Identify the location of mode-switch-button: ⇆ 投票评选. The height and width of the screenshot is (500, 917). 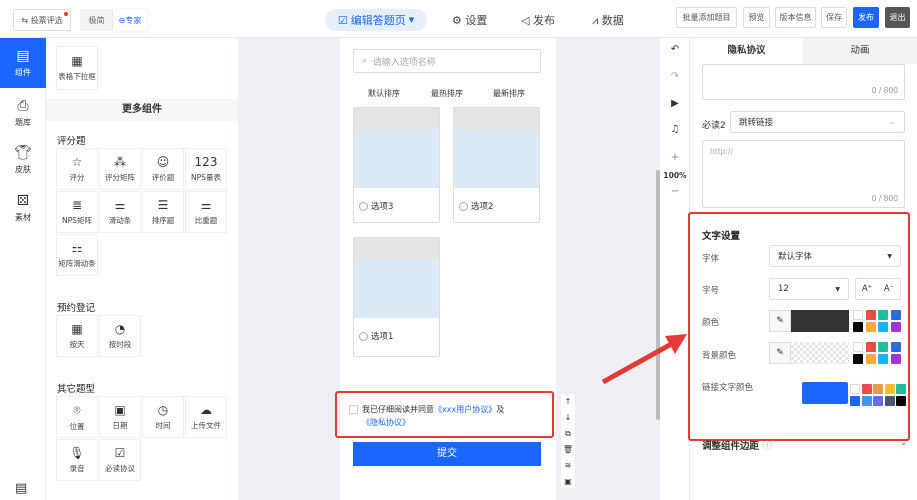
(42, 20).